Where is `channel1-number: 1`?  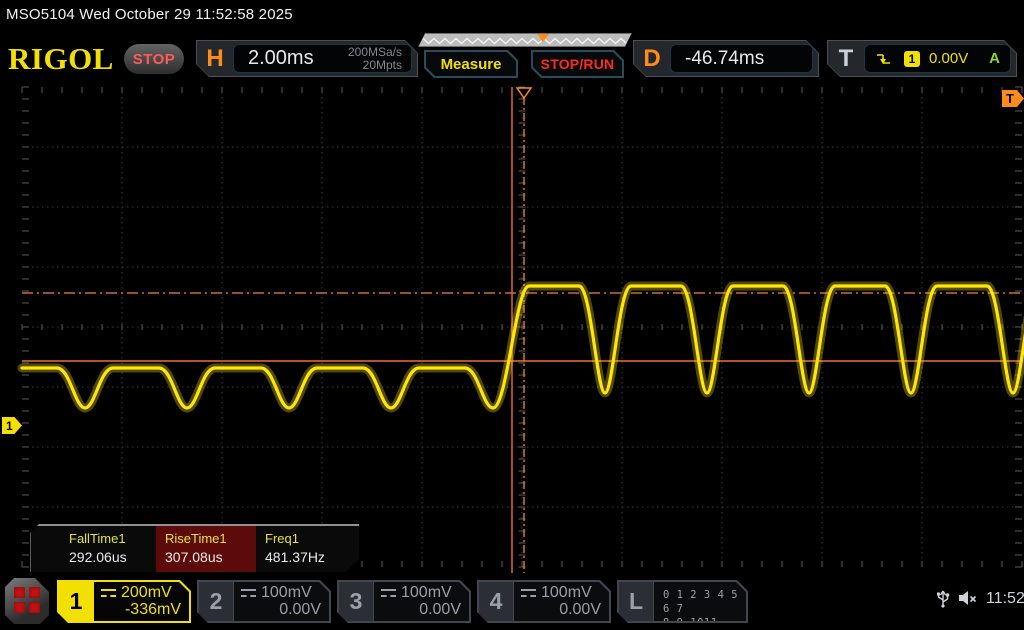 channel1-number: 1 is located at coordinates (76, 601).